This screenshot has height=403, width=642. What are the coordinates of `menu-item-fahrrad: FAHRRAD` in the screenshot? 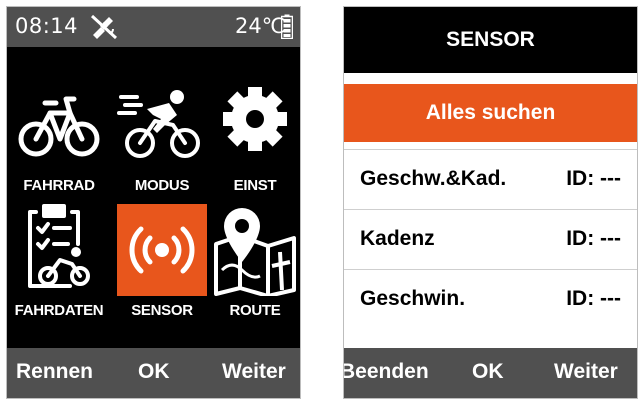 It's located at (59, 139).